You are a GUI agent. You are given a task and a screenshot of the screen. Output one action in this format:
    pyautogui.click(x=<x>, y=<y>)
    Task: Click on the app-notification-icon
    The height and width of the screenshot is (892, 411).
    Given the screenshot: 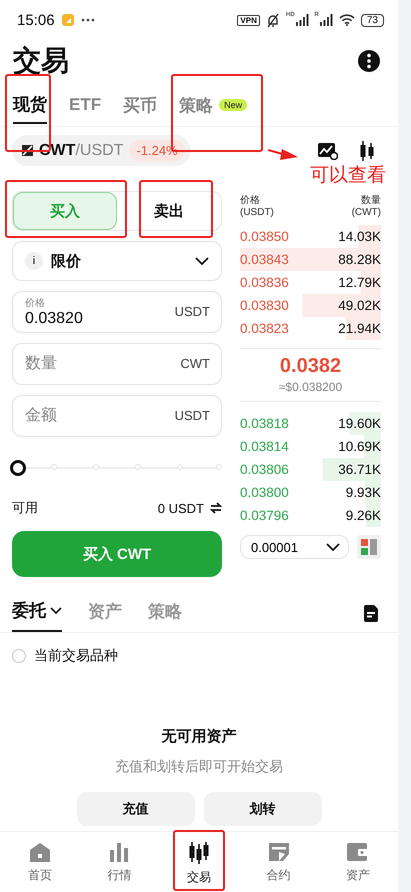 What is the action you would take?
    pyautogui.click(x=67, y=20)
    